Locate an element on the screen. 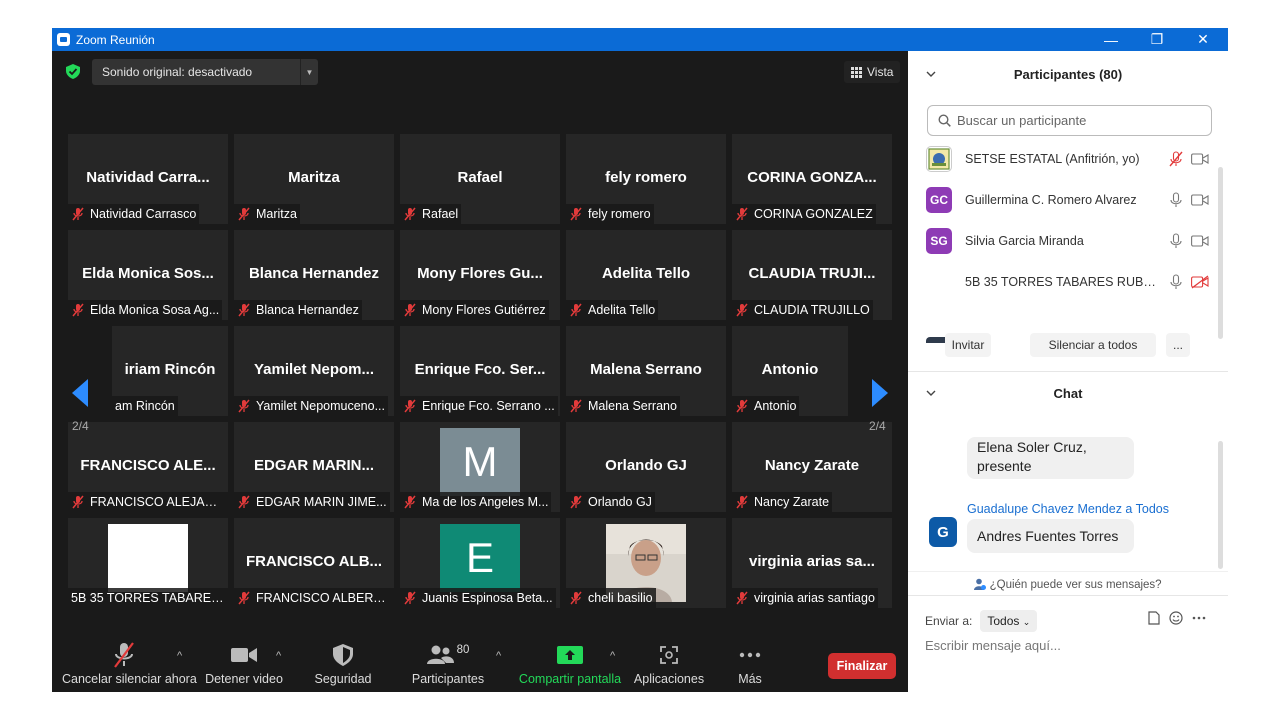  restore-button: ❐ is located at coordinates (1157, 39).